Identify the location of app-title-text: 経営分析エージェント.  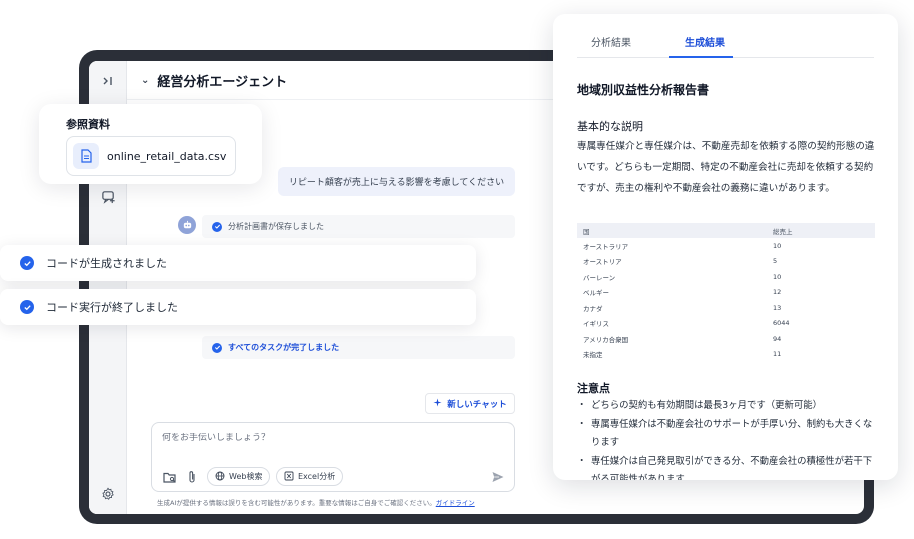
(222, 82).